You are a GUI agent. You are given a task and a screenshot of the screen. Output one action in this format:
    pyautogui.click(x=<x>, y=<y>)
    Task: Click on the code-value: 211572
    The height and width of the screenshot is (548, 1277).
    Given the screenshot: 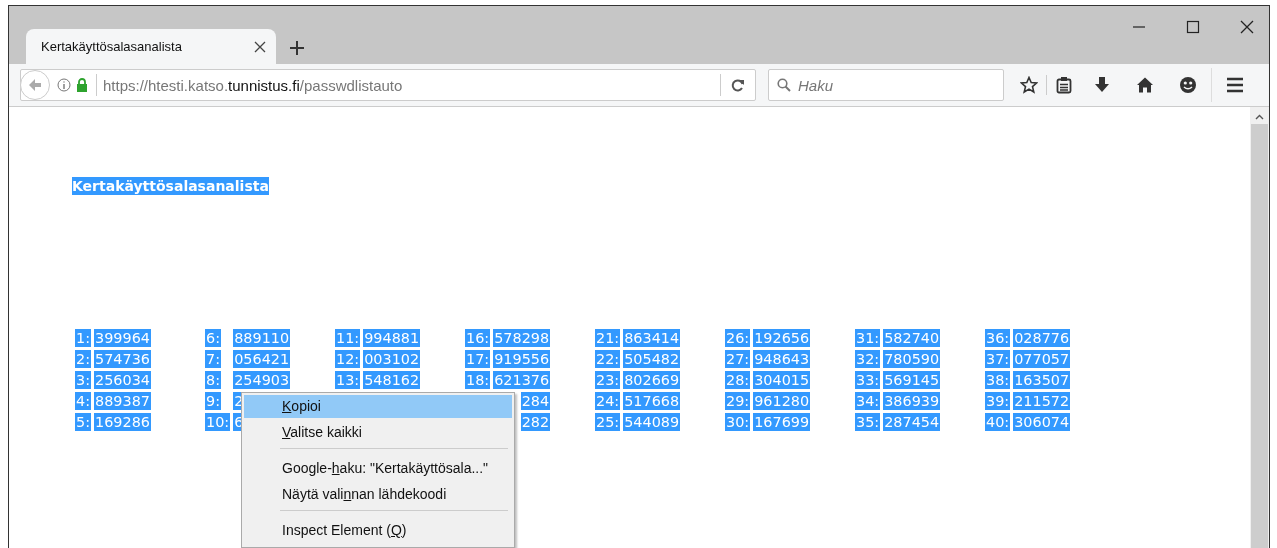 What is the action you would take?
    pyautogui.click(x=1042, y=401)
    